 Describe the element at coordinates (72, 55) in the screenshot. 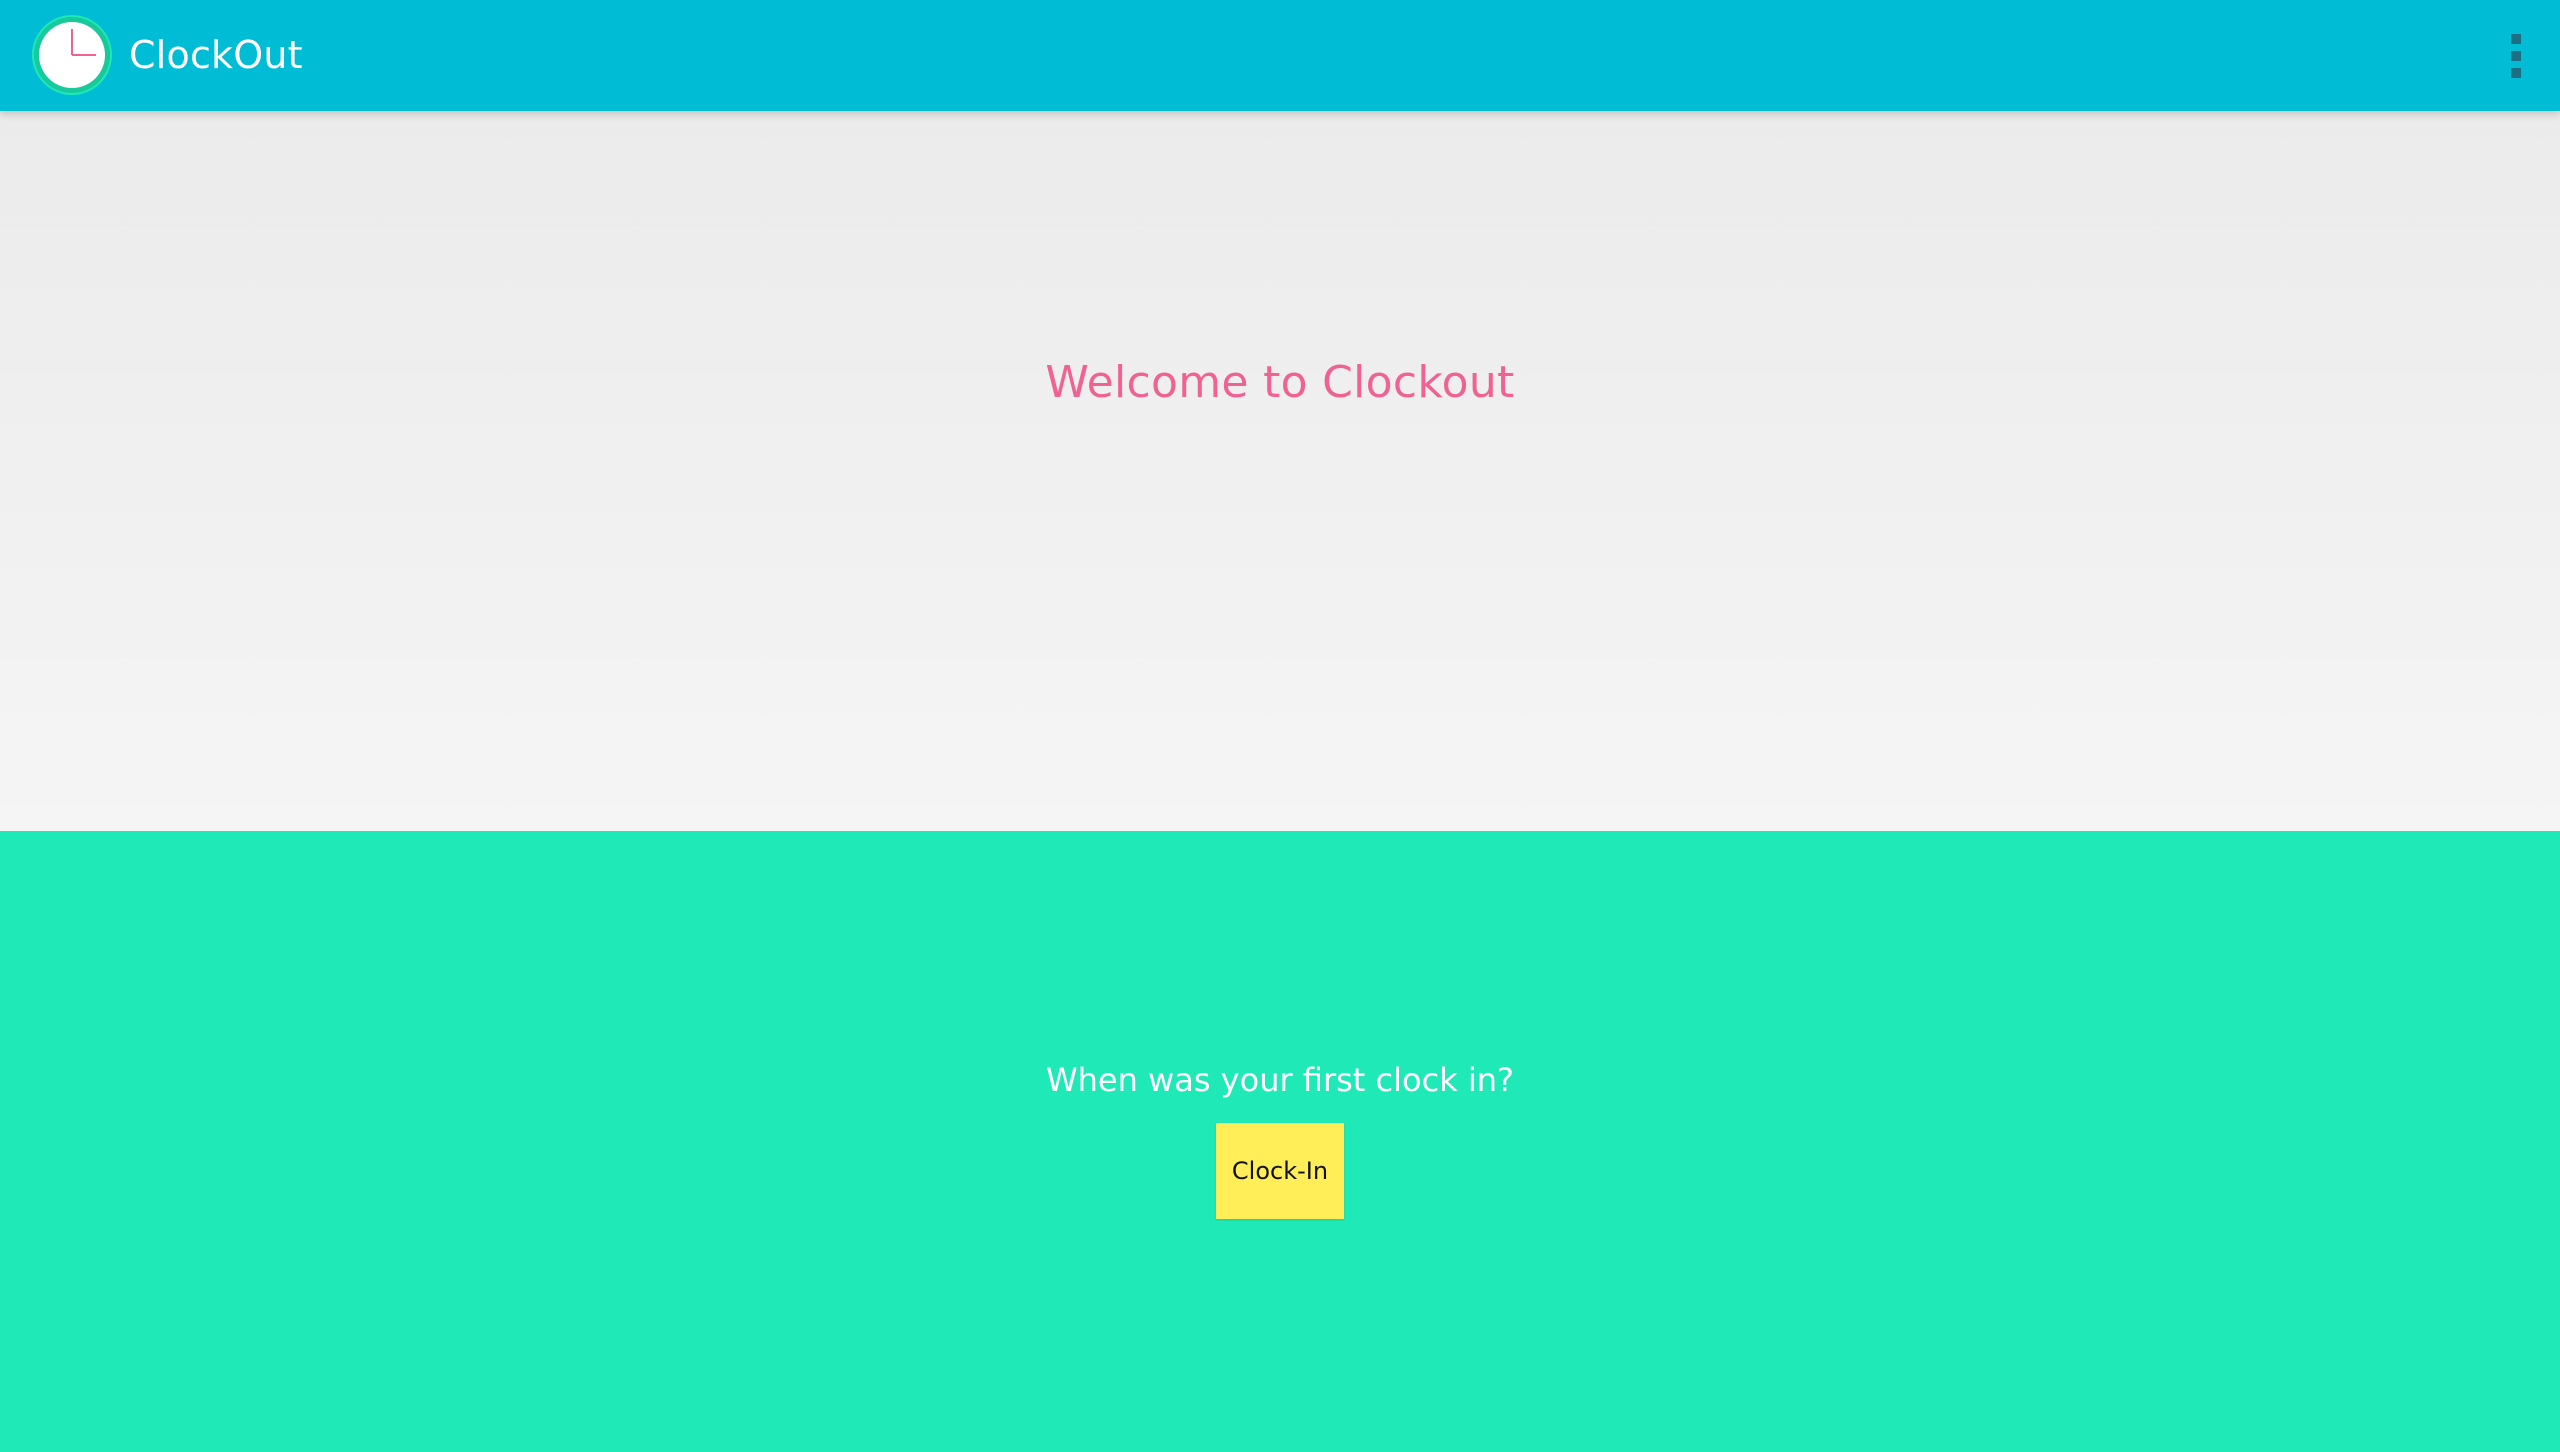

I see `clock-icon` at that location.